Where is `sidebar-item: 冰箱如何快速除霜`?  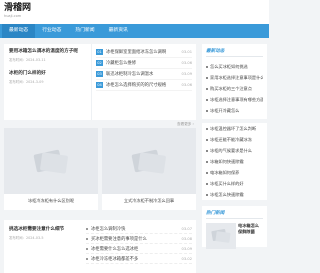
sidebar-item: 冰箱如何快速除霜 is located at coordinates (234, 161).